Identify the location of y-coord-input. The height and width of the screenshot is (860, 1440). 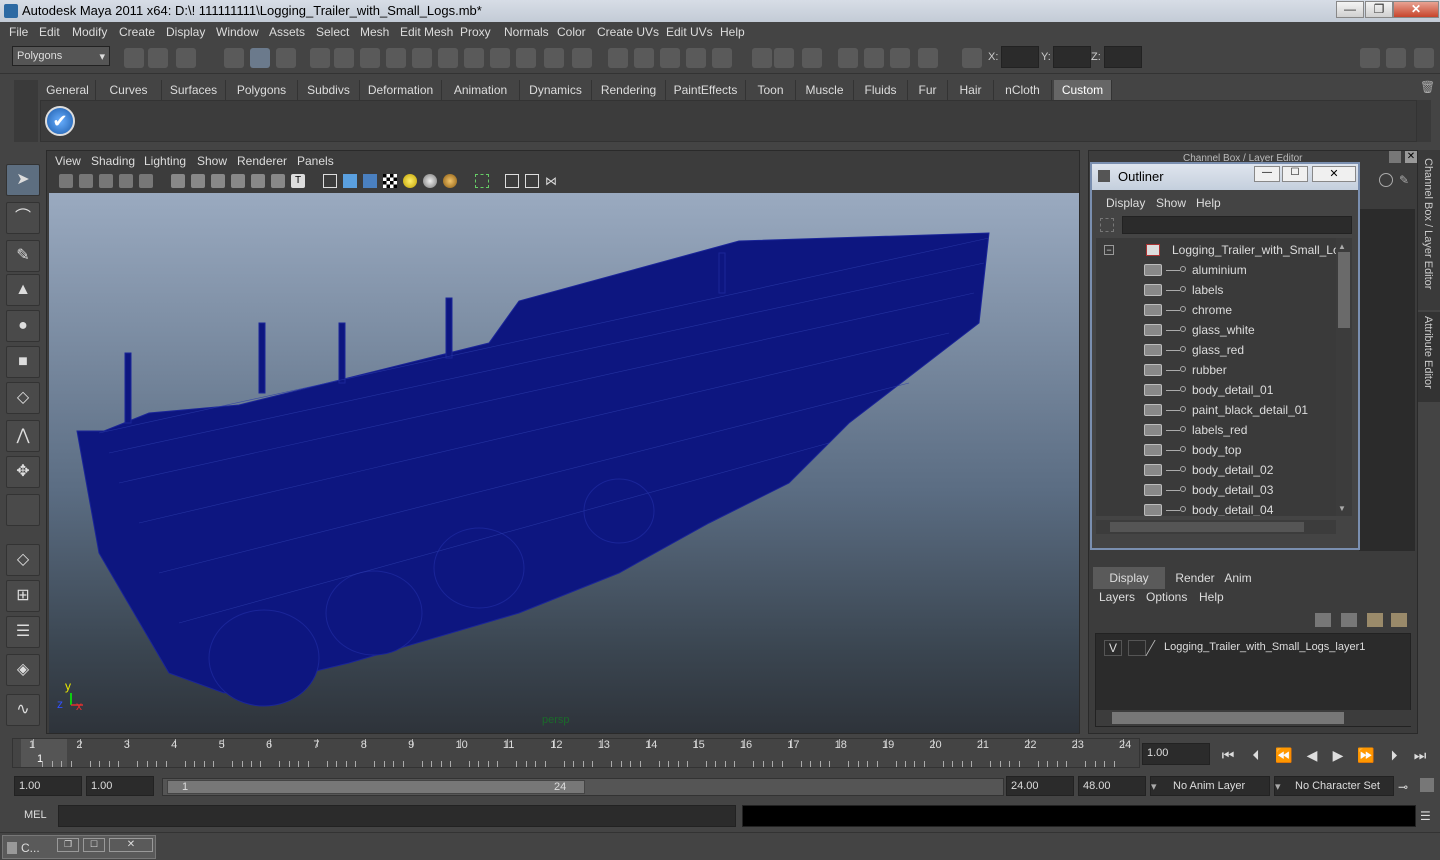
(1072, 57).